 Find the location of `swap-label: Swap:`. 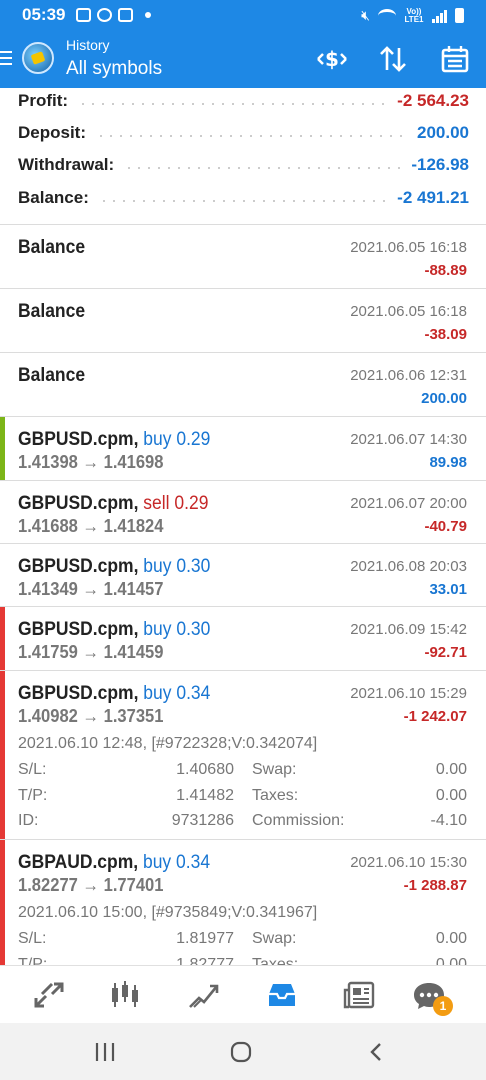

swap-label: Swap: is located at coordinates (274, 769).